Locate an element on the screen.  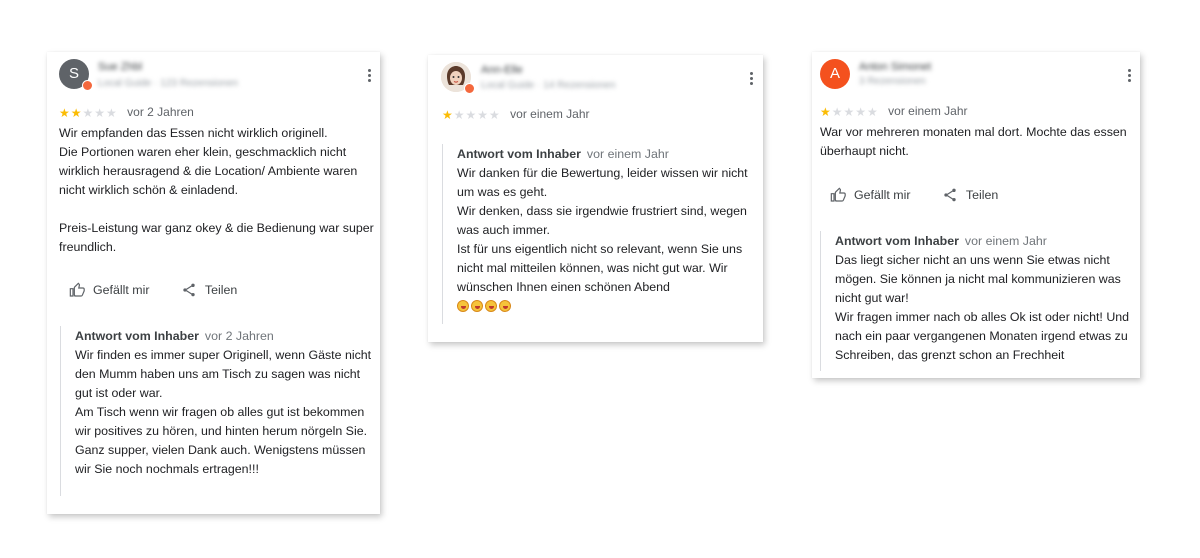
reviewer-subtitle: Local Guide · 14 Rezensionen is located at coordinates (548, 85).